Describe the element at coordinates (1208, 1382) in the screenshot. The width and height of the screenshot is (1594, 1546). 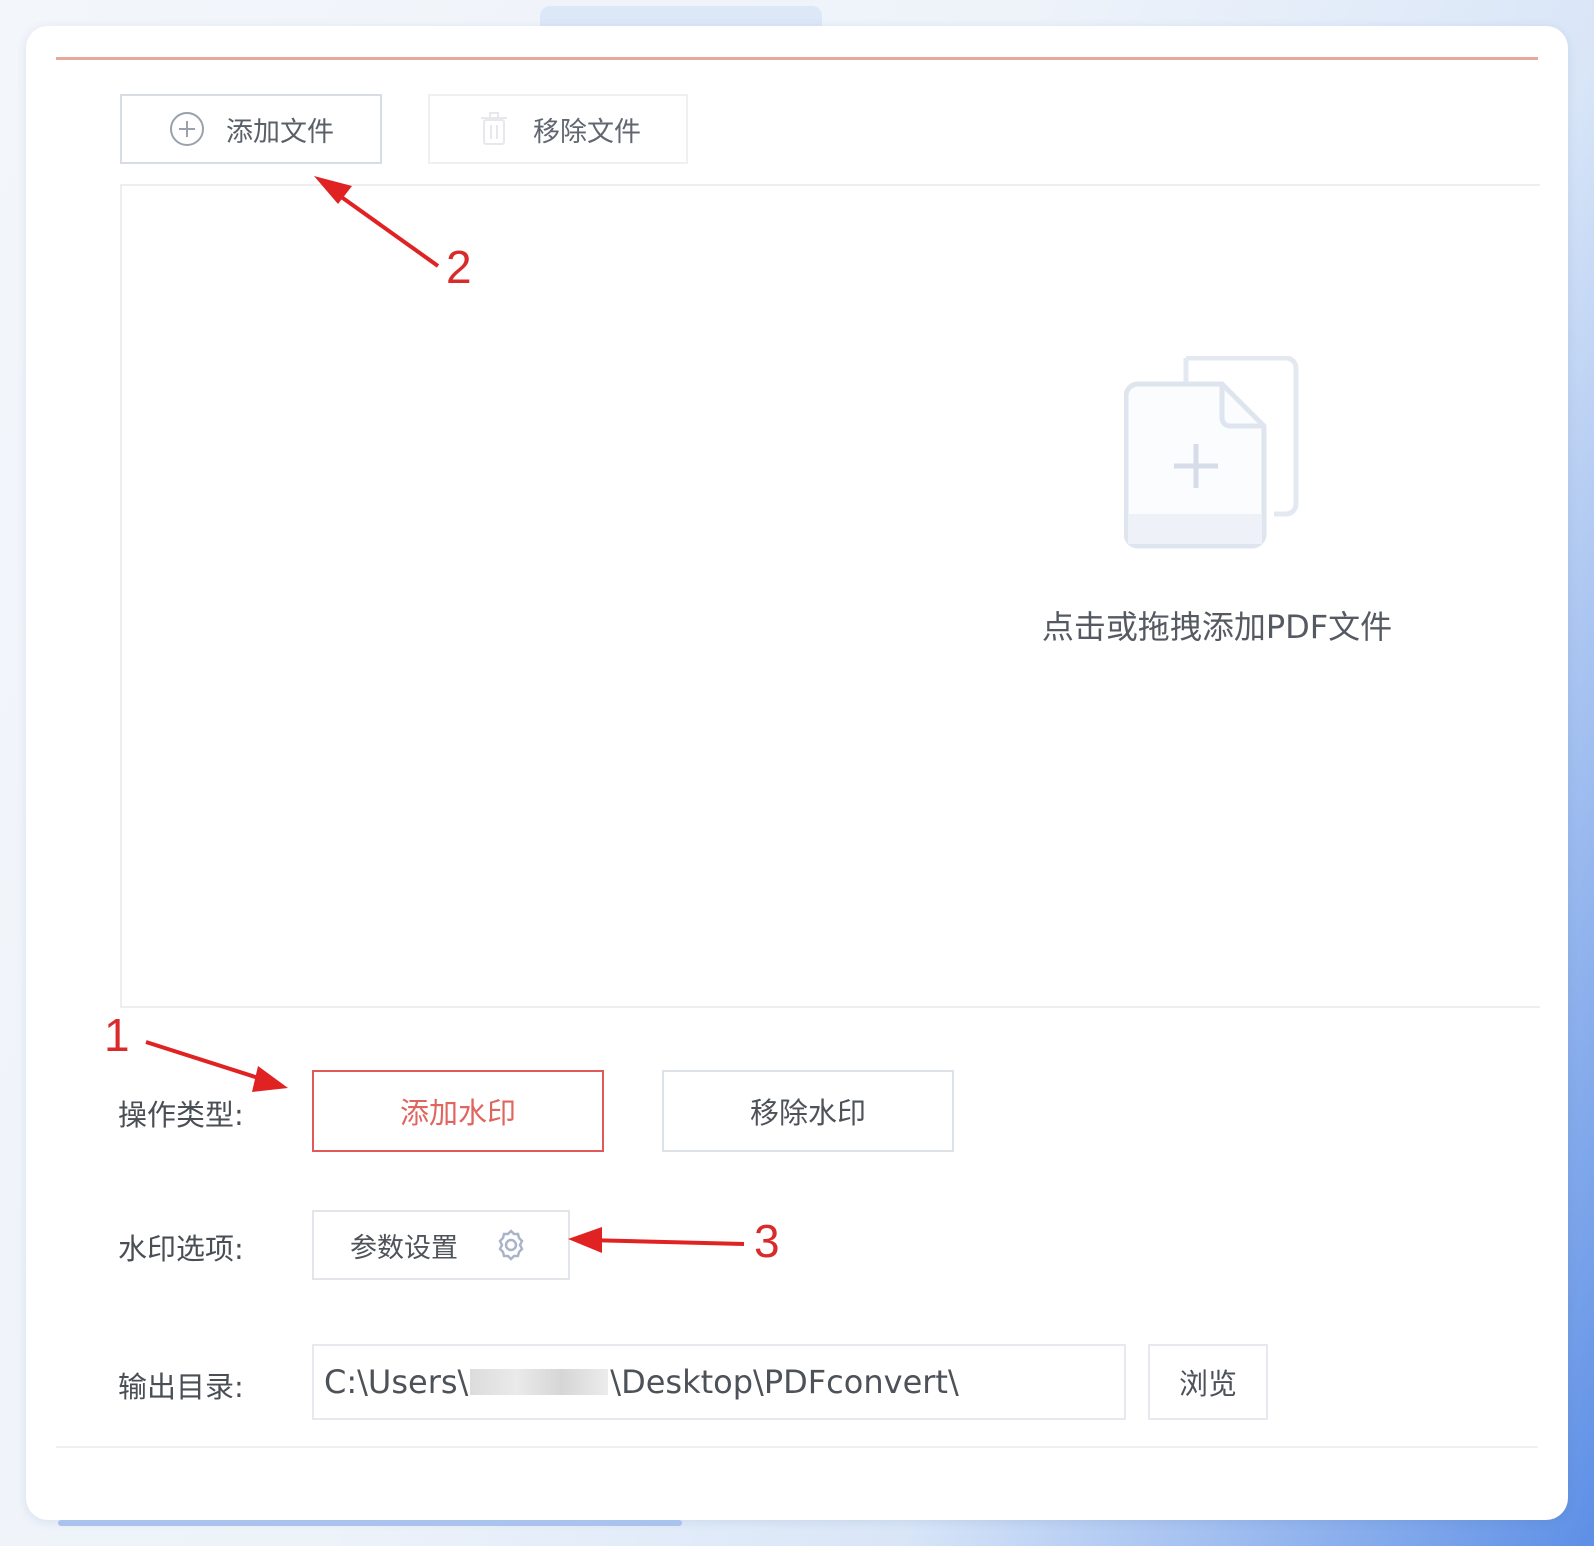
I see `browse-button: 浏览` at that location.